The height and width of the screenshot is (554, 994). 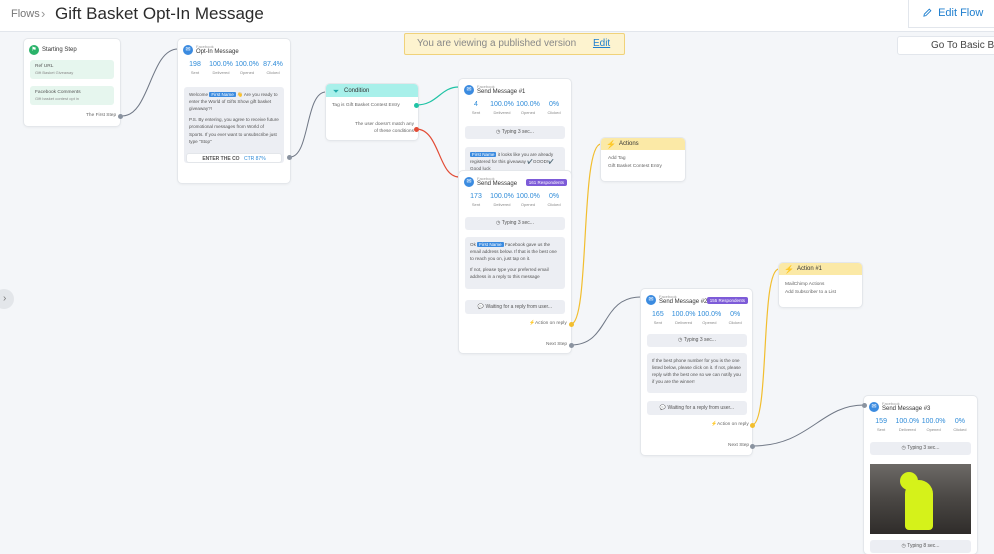 What do you see at coordinates (808, 425) in the screenshot?
I see `wire-send3-to-send4` at bounding box center [808, 425].